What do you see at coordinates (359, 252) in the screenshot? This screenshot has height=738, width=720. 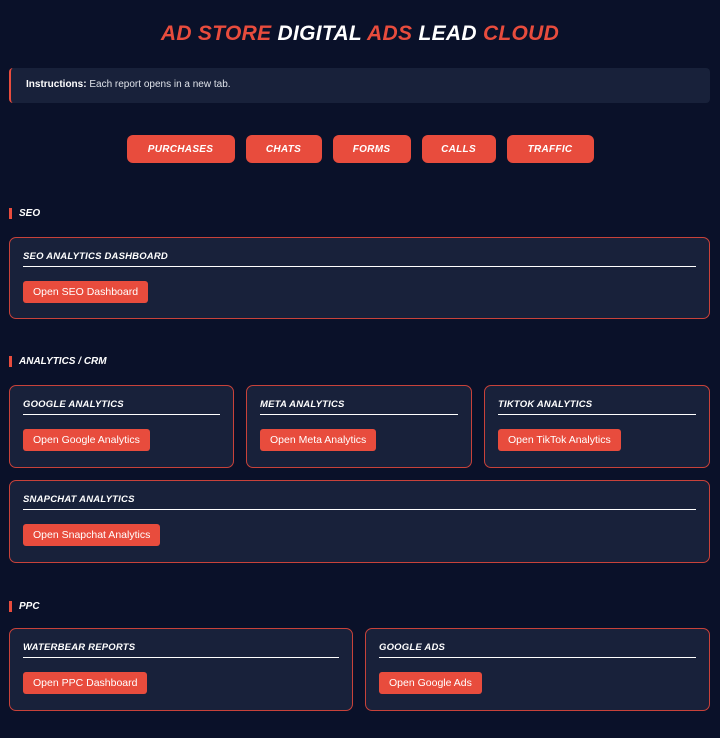 I see `card-title: SEO ANALYTICS DASHBOARD` at bounding box center [359, 252].